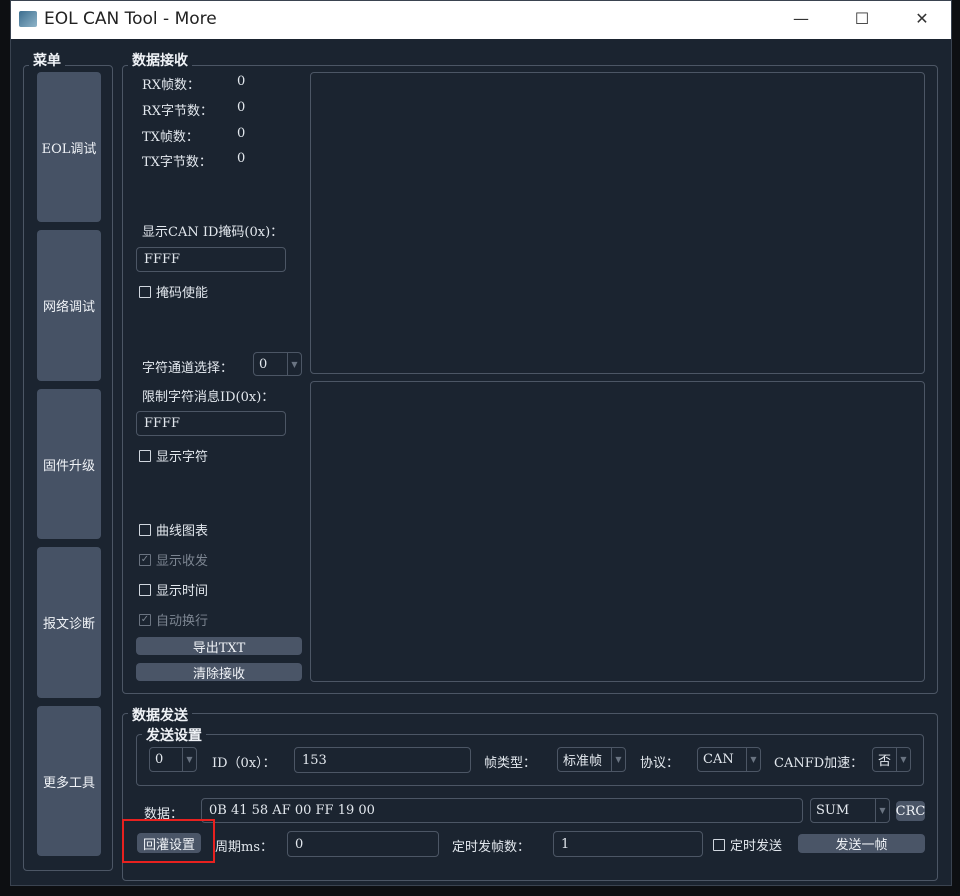  Describe the element at coordinates (263, 364) in the screenshot. I see `channel-select-value: 0` at that location.